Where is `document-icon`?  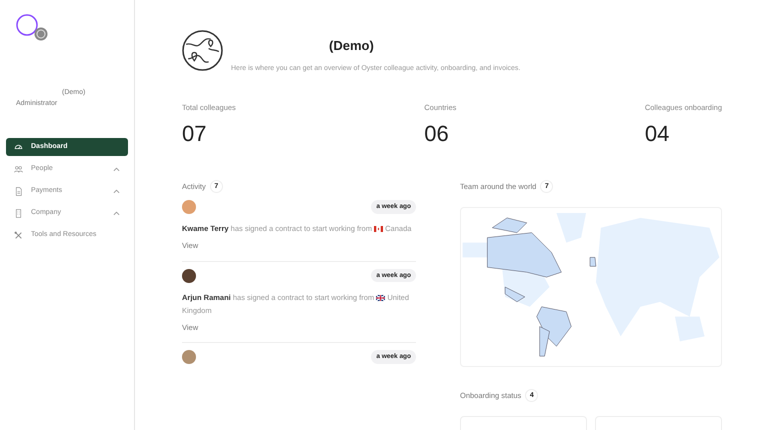
document-icon is located at coordinates (18, 191).